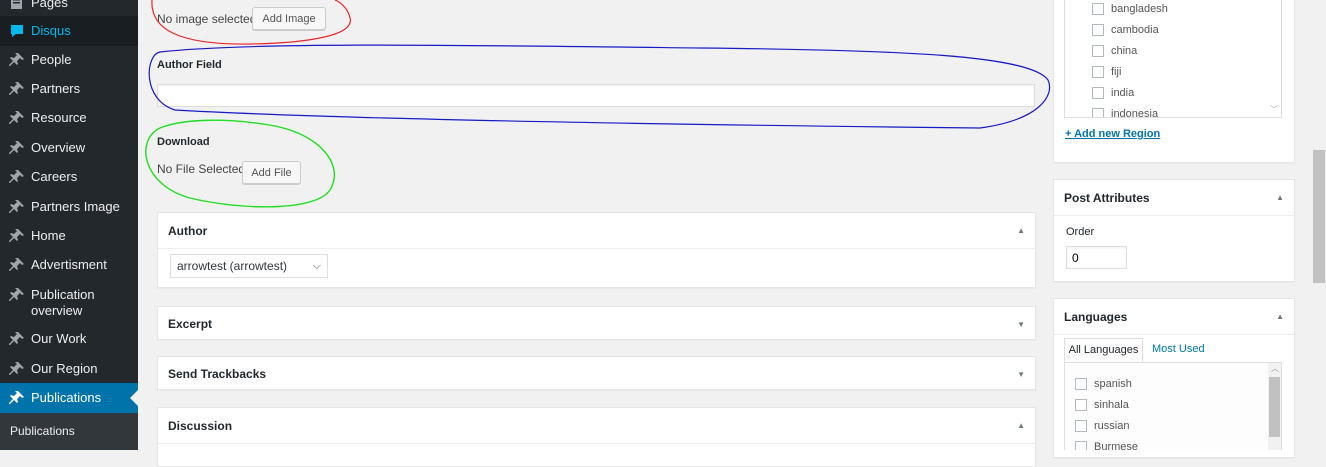  Describe the element at coordinates (1107, 198) in the screenshot. I see `post-attributes-title: Post Attributes` at that location.